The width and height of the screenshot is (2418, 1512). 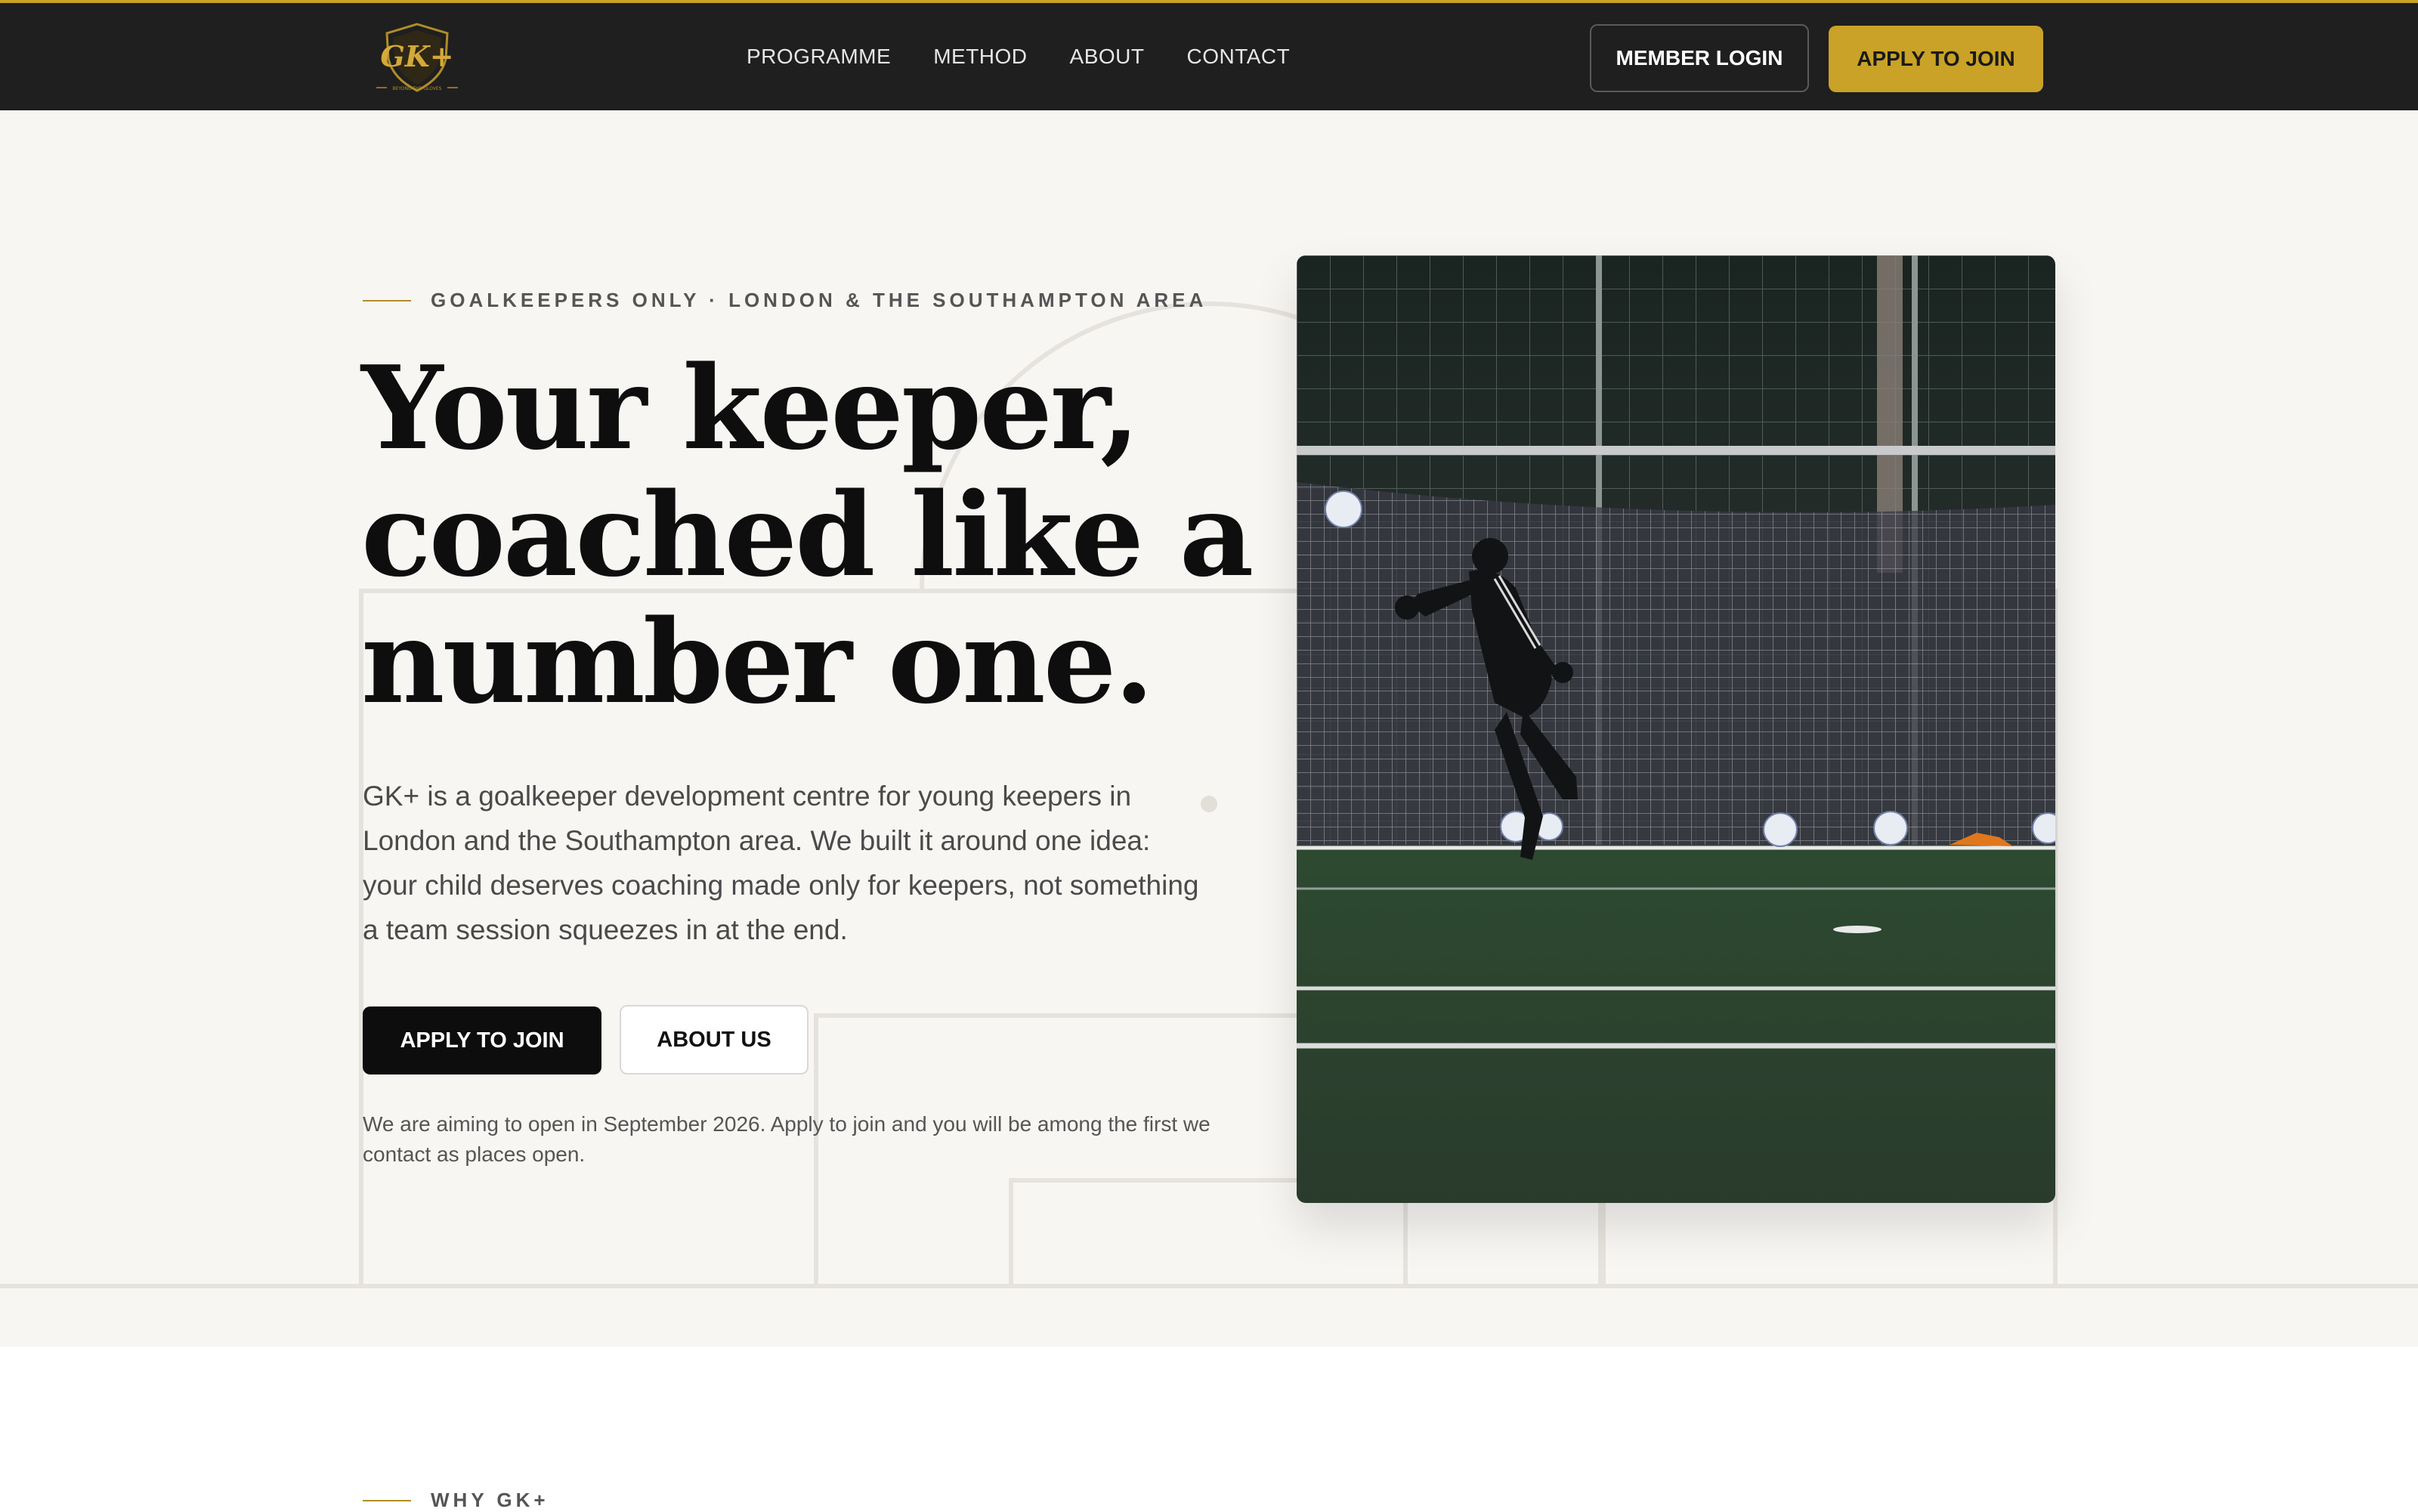 I want to click on hero-headline: Your keeper, coached like a number one., so click(x=814, y=535).